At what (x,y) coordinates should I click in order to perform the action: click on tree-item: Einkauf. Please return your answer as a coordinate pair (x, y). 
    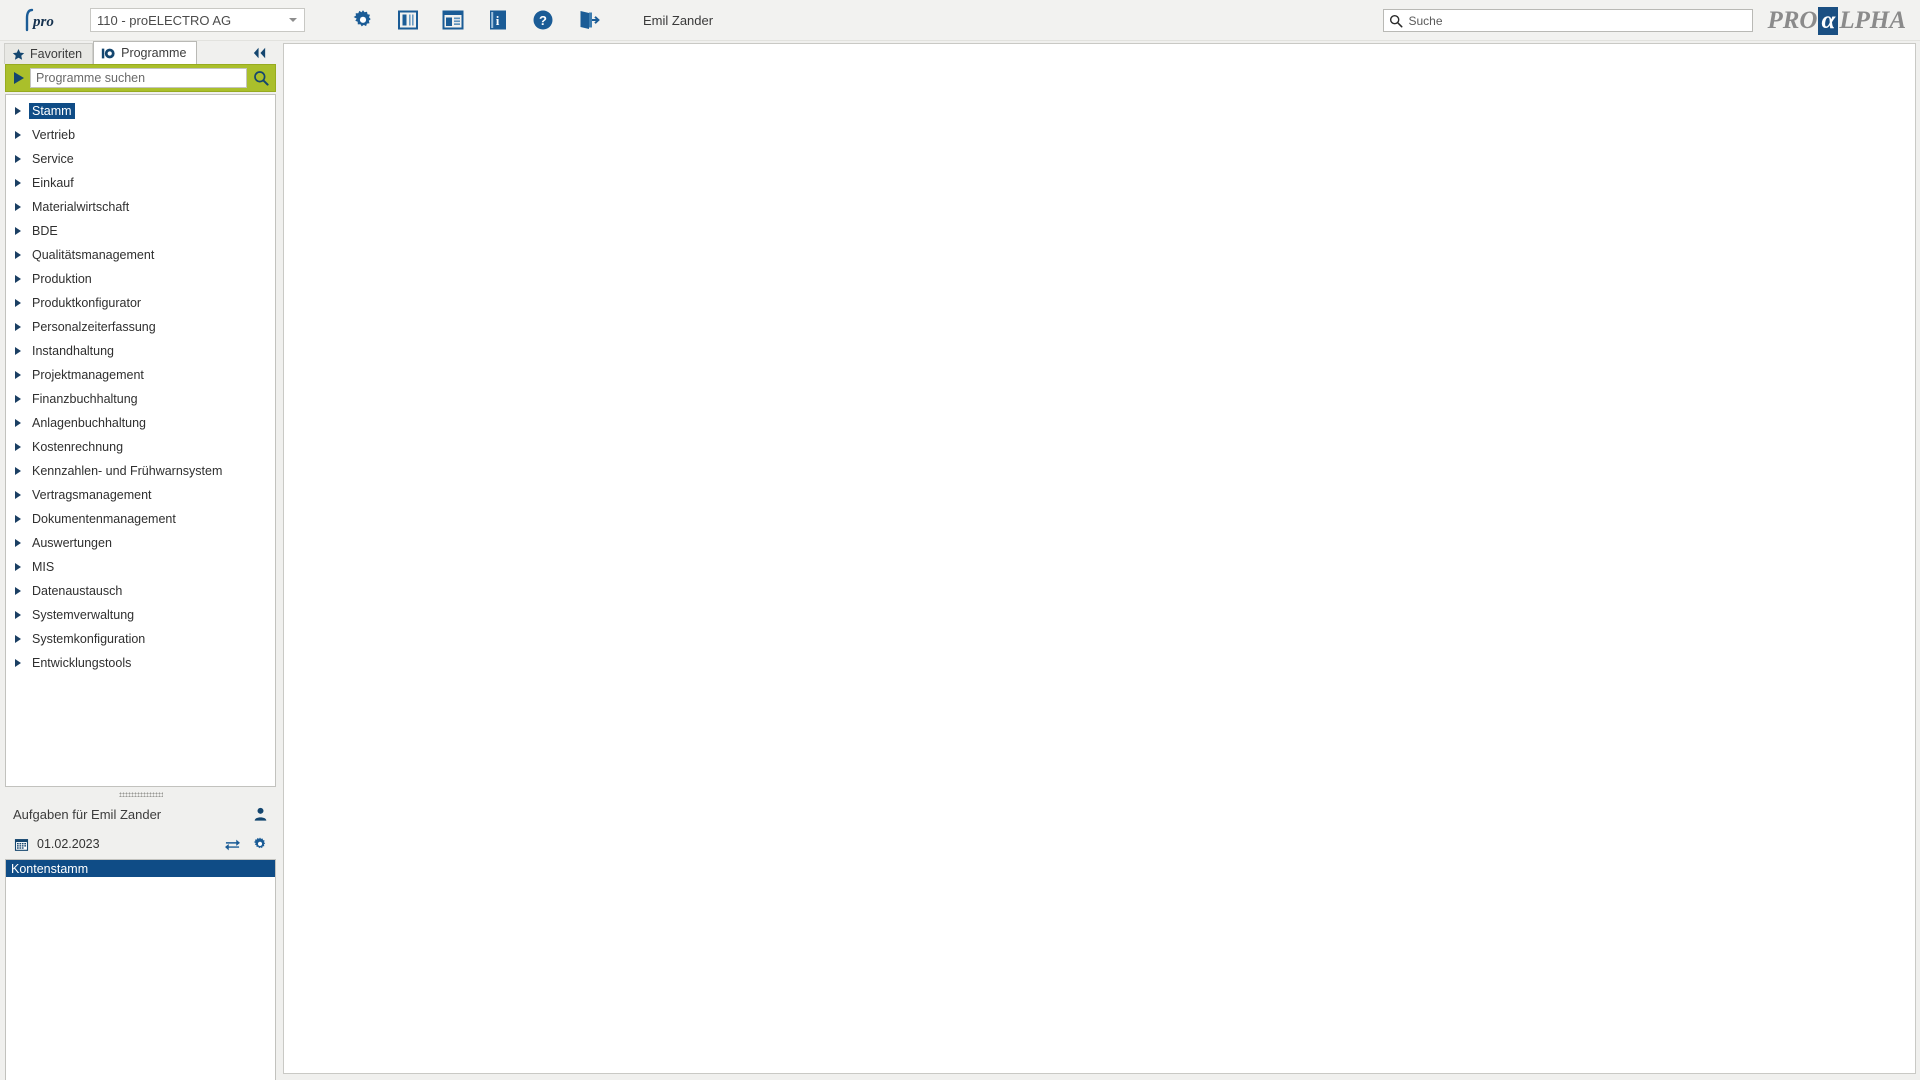
    Looking at the image, I should click on (140, 183).